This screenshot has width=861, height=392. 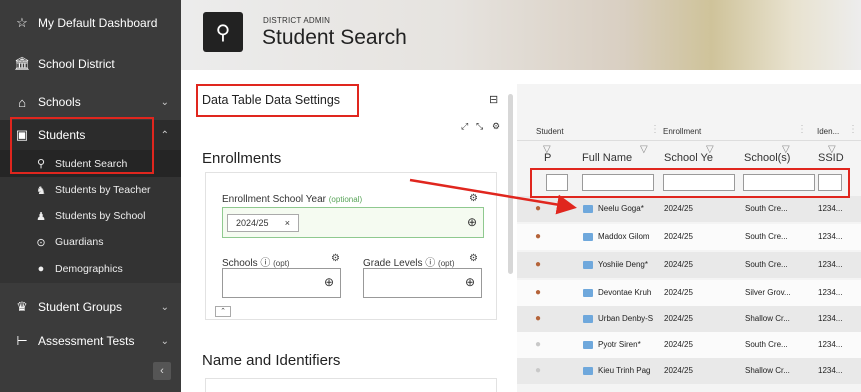 What do you see at coordinates (256, 261) in the screenshot?
I see `schools-label: Schools ⓘ (opt)` at bounding box center [256, 261].